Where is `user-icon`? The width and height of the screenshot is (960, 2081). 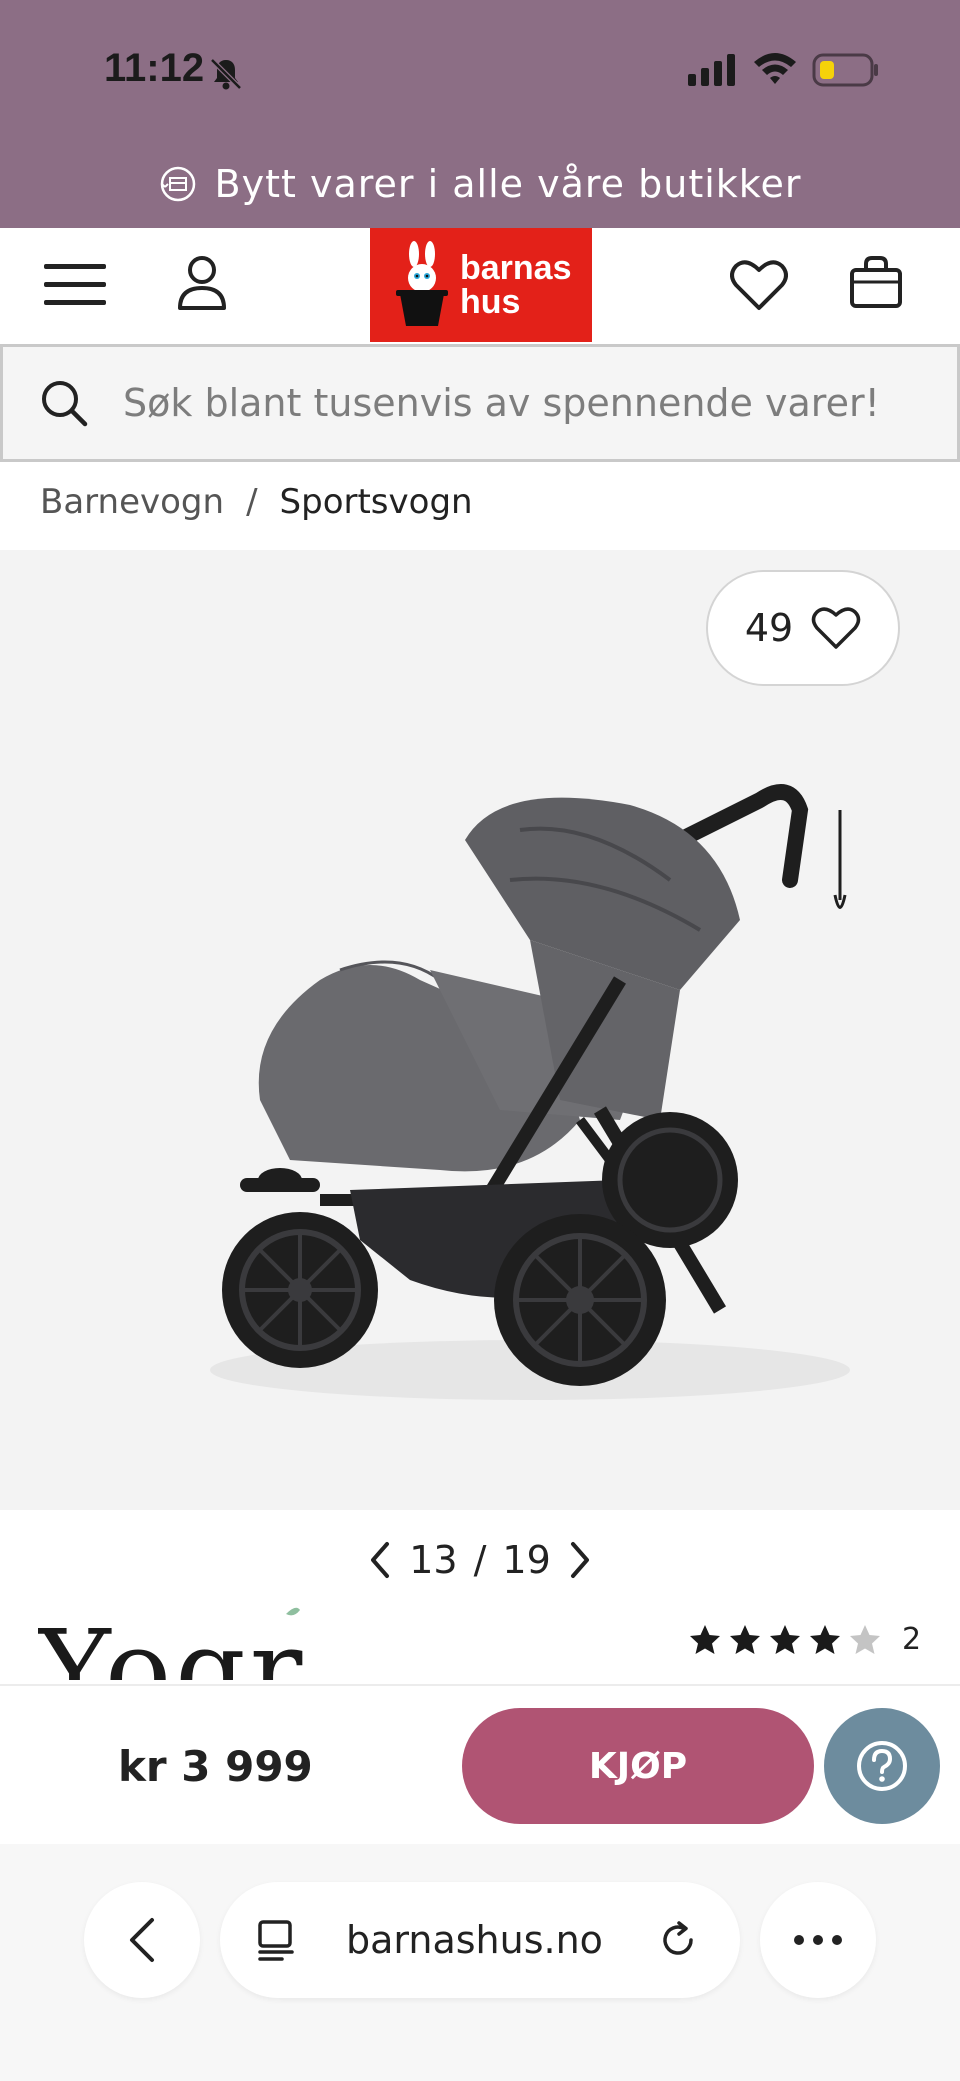
user-icon is located at coordinates (202, 283).